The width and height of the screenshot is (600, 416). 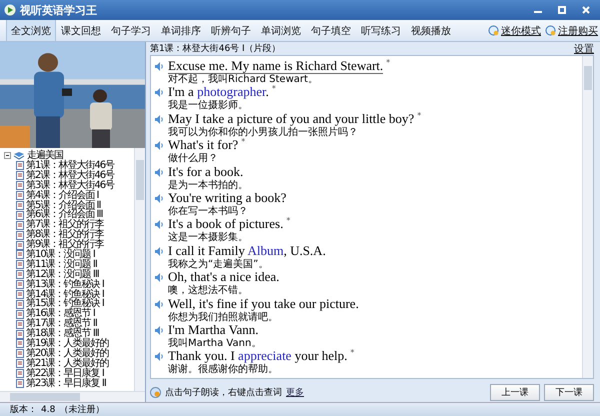 What do you see at coordinates (215, 48) in the screenshot?
I see `lesson-title: 第1课：林登大街46号 I（片段）` at bounding box center [215, 48].